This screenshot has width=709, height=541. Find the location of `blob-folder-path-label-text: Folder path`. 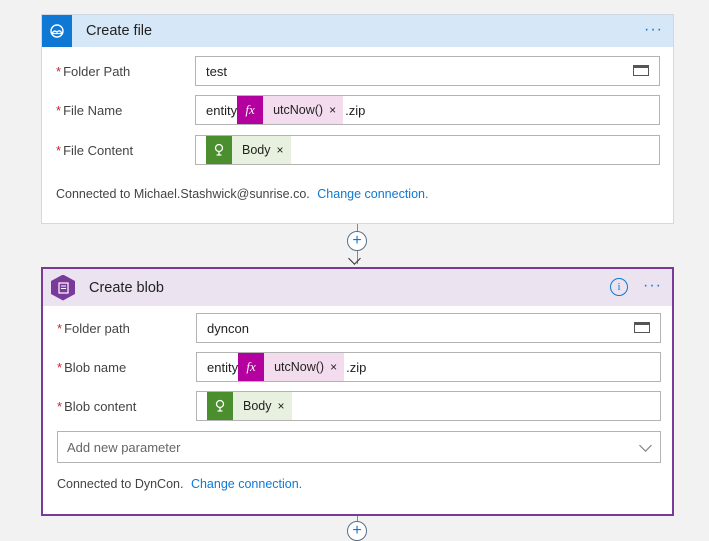

blob-folder-path-label-text: Folder path is located at coordinates (97, 328).